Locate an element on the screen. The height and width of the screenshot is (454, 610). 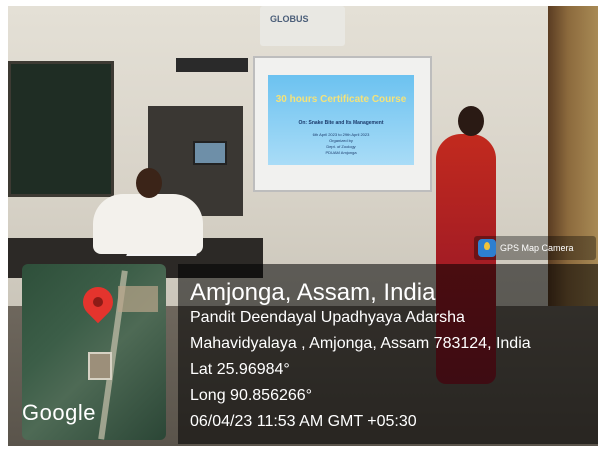
blackboard is located at coordinates (61, 129).